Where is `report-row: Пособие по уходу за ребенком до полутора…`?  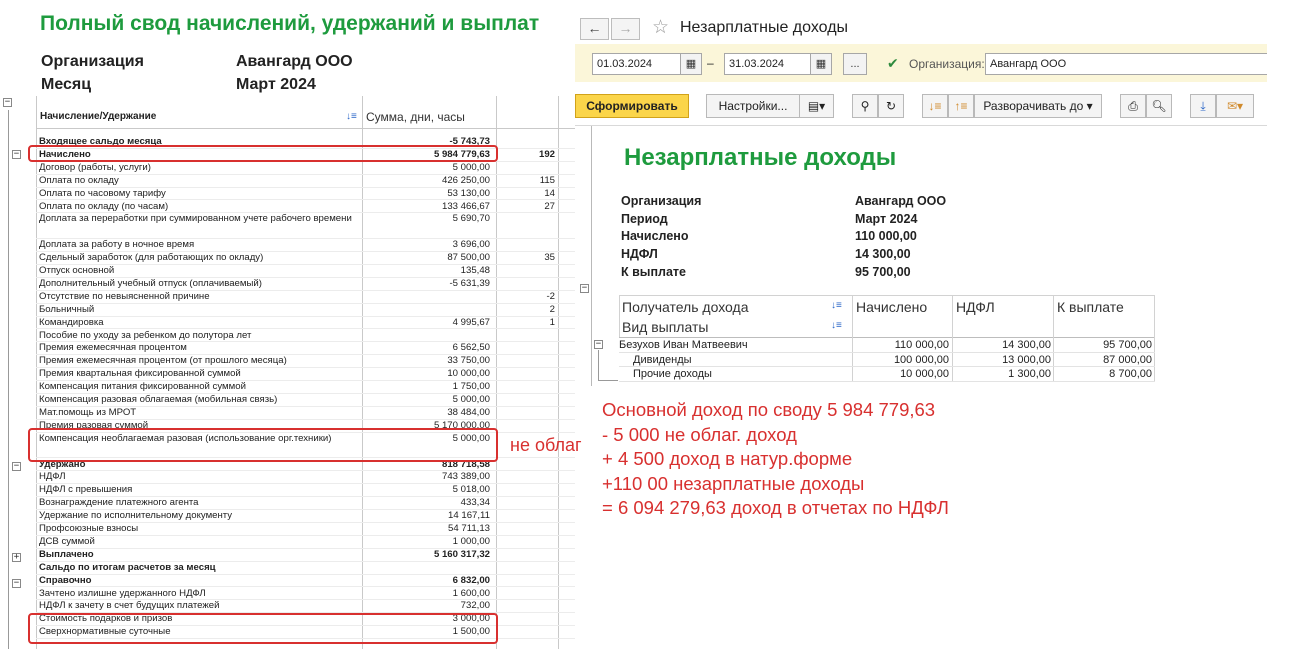 report-row: Пособие по уходу за ребенком до полутора… is located at coordinates (305, 336).